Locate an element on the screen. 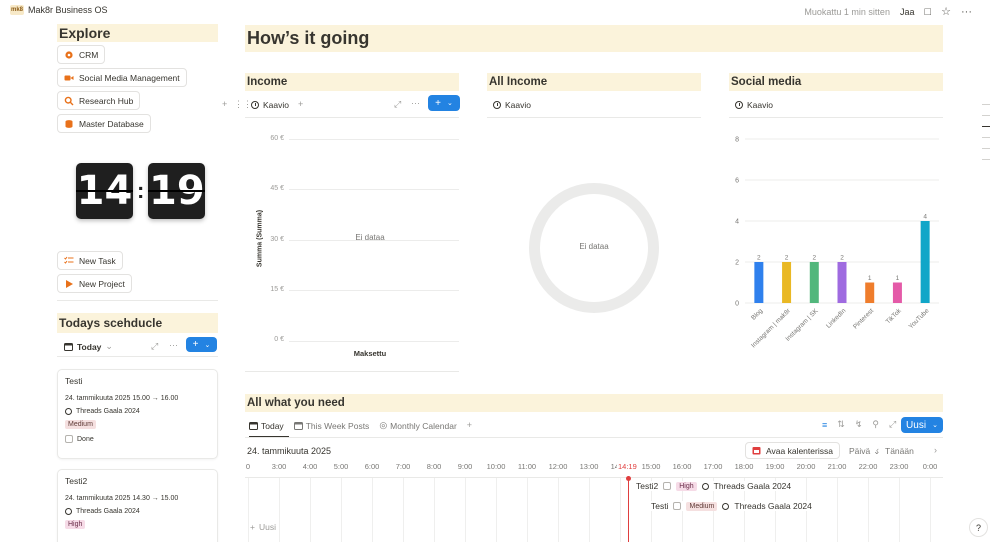 Image resolution: width=1000 pixels, height=542 pixels. clock-minutes: 19 is located at coordinates (177, 191).